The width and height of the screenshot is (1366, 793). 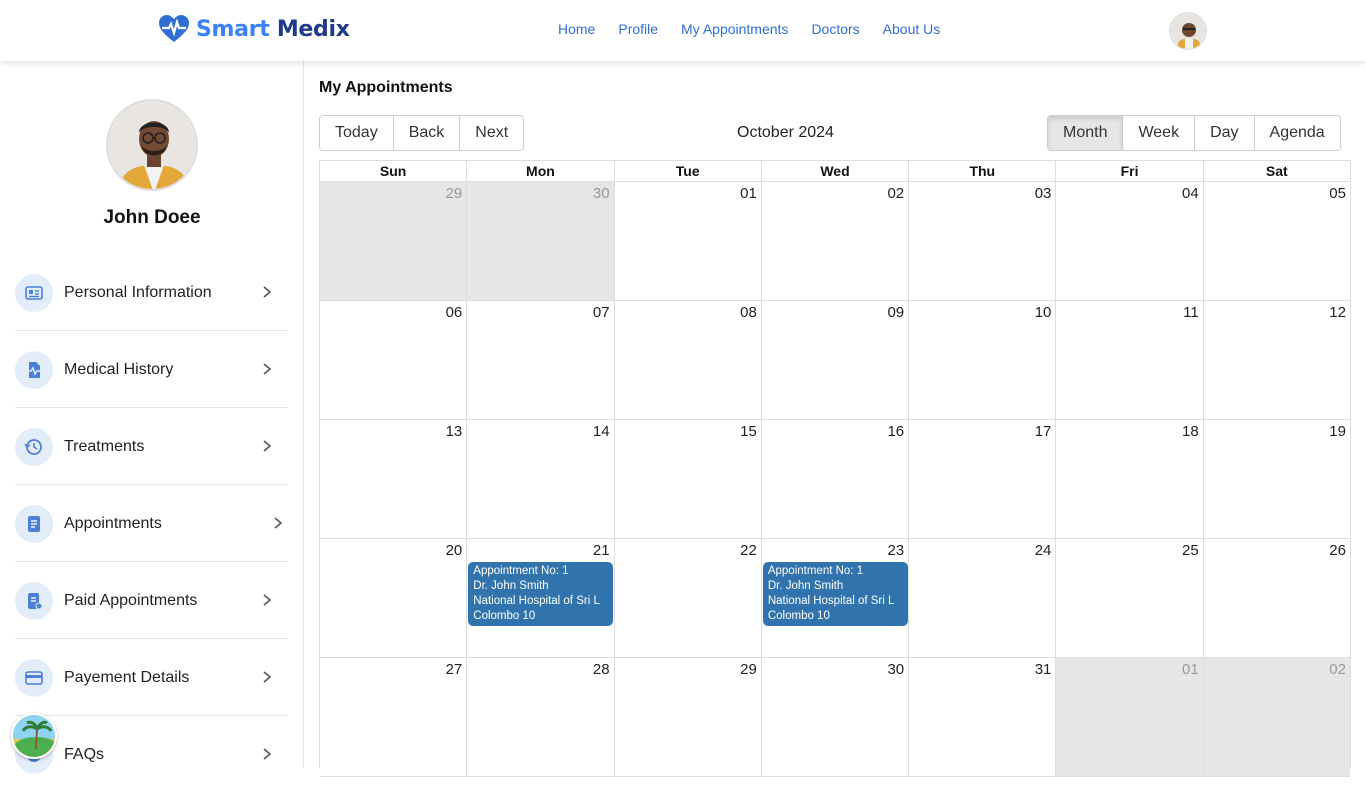 I want to click on nav-home: Home, so click(x=576, y=29).